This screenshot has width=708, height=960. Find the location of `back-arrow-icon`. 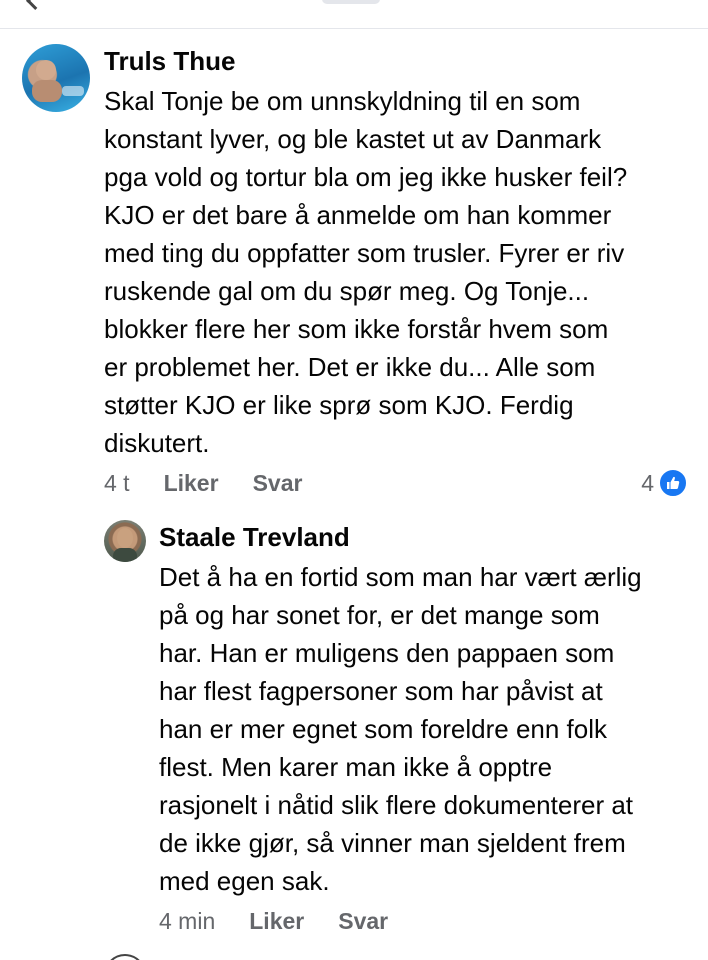

back-arrow-icon is located at coordinates (34, 5).